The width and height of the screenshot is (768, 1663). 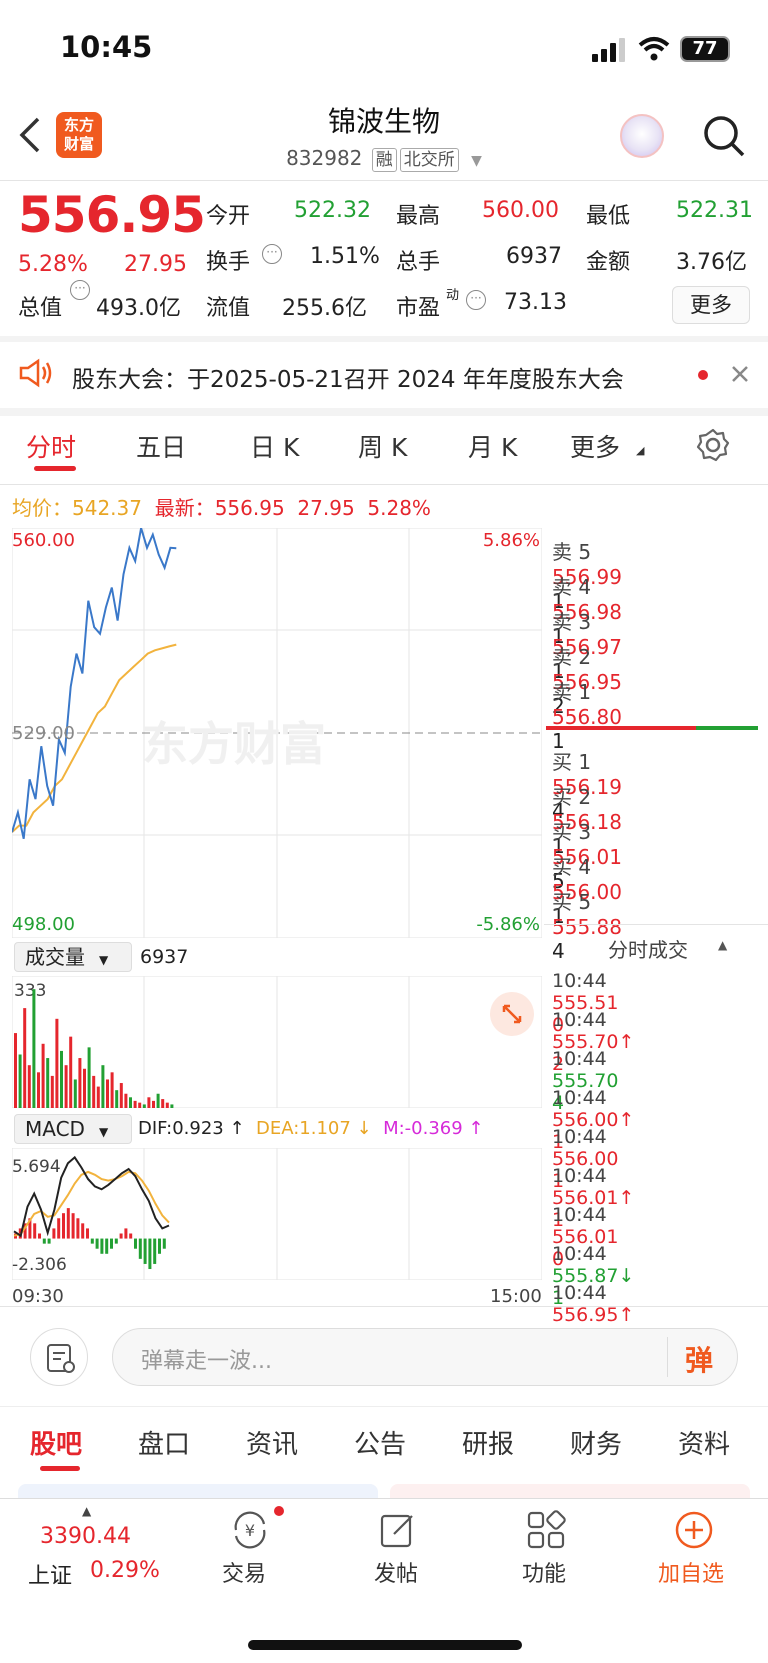 I want to click on nav-functions: 功能, so click(x=544, y=1572).